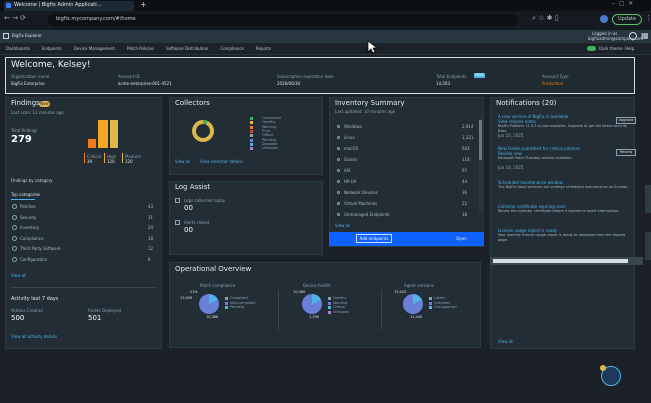 The image size is (651, 403). I want to click on findings-tab-underline, so click(23, 199).